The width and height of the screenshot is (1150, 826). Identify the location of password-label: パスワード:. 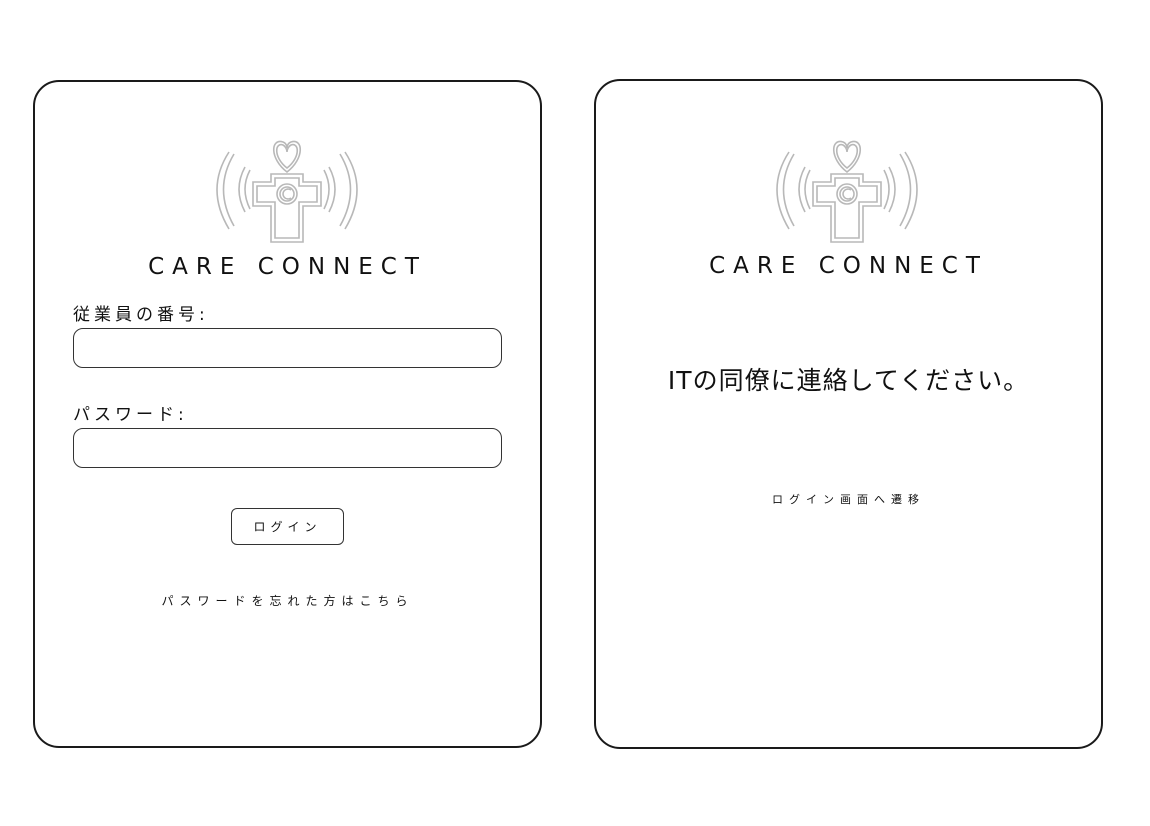
(130, 415).